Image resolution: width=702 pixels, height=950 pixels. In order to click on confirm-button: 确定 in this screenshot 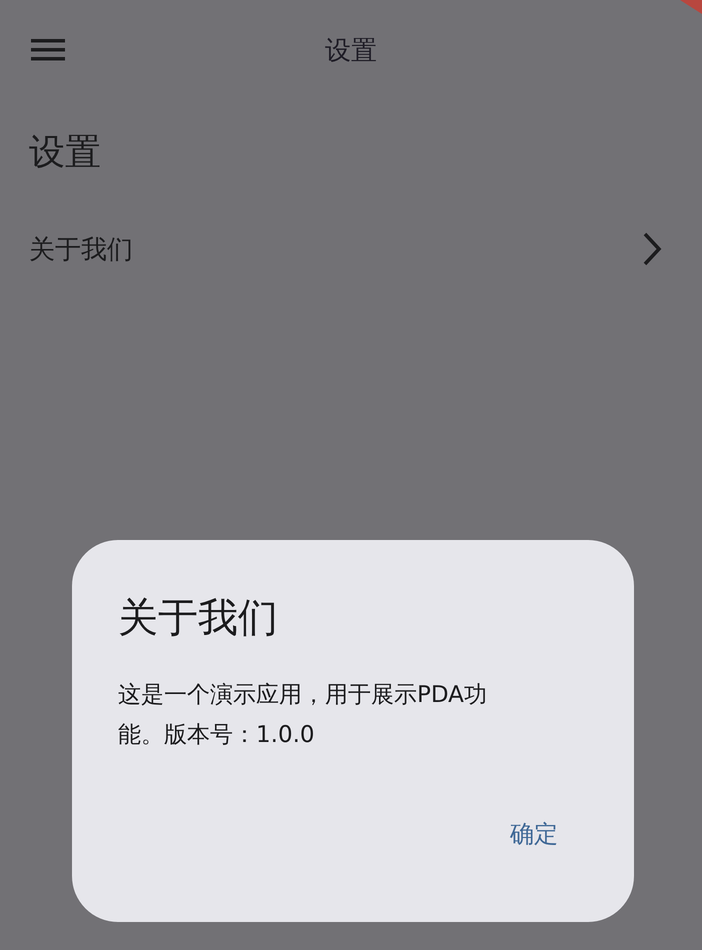, I will do `click(534, 834)`.